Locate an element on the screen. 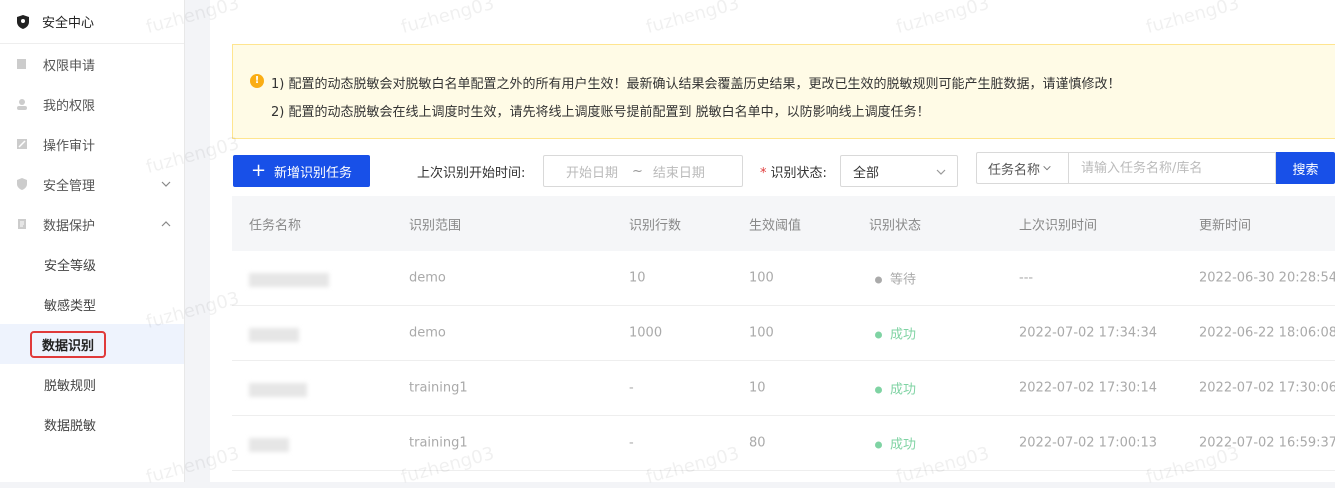  cell-rows: 1000 is located at coordinates (646, 333).